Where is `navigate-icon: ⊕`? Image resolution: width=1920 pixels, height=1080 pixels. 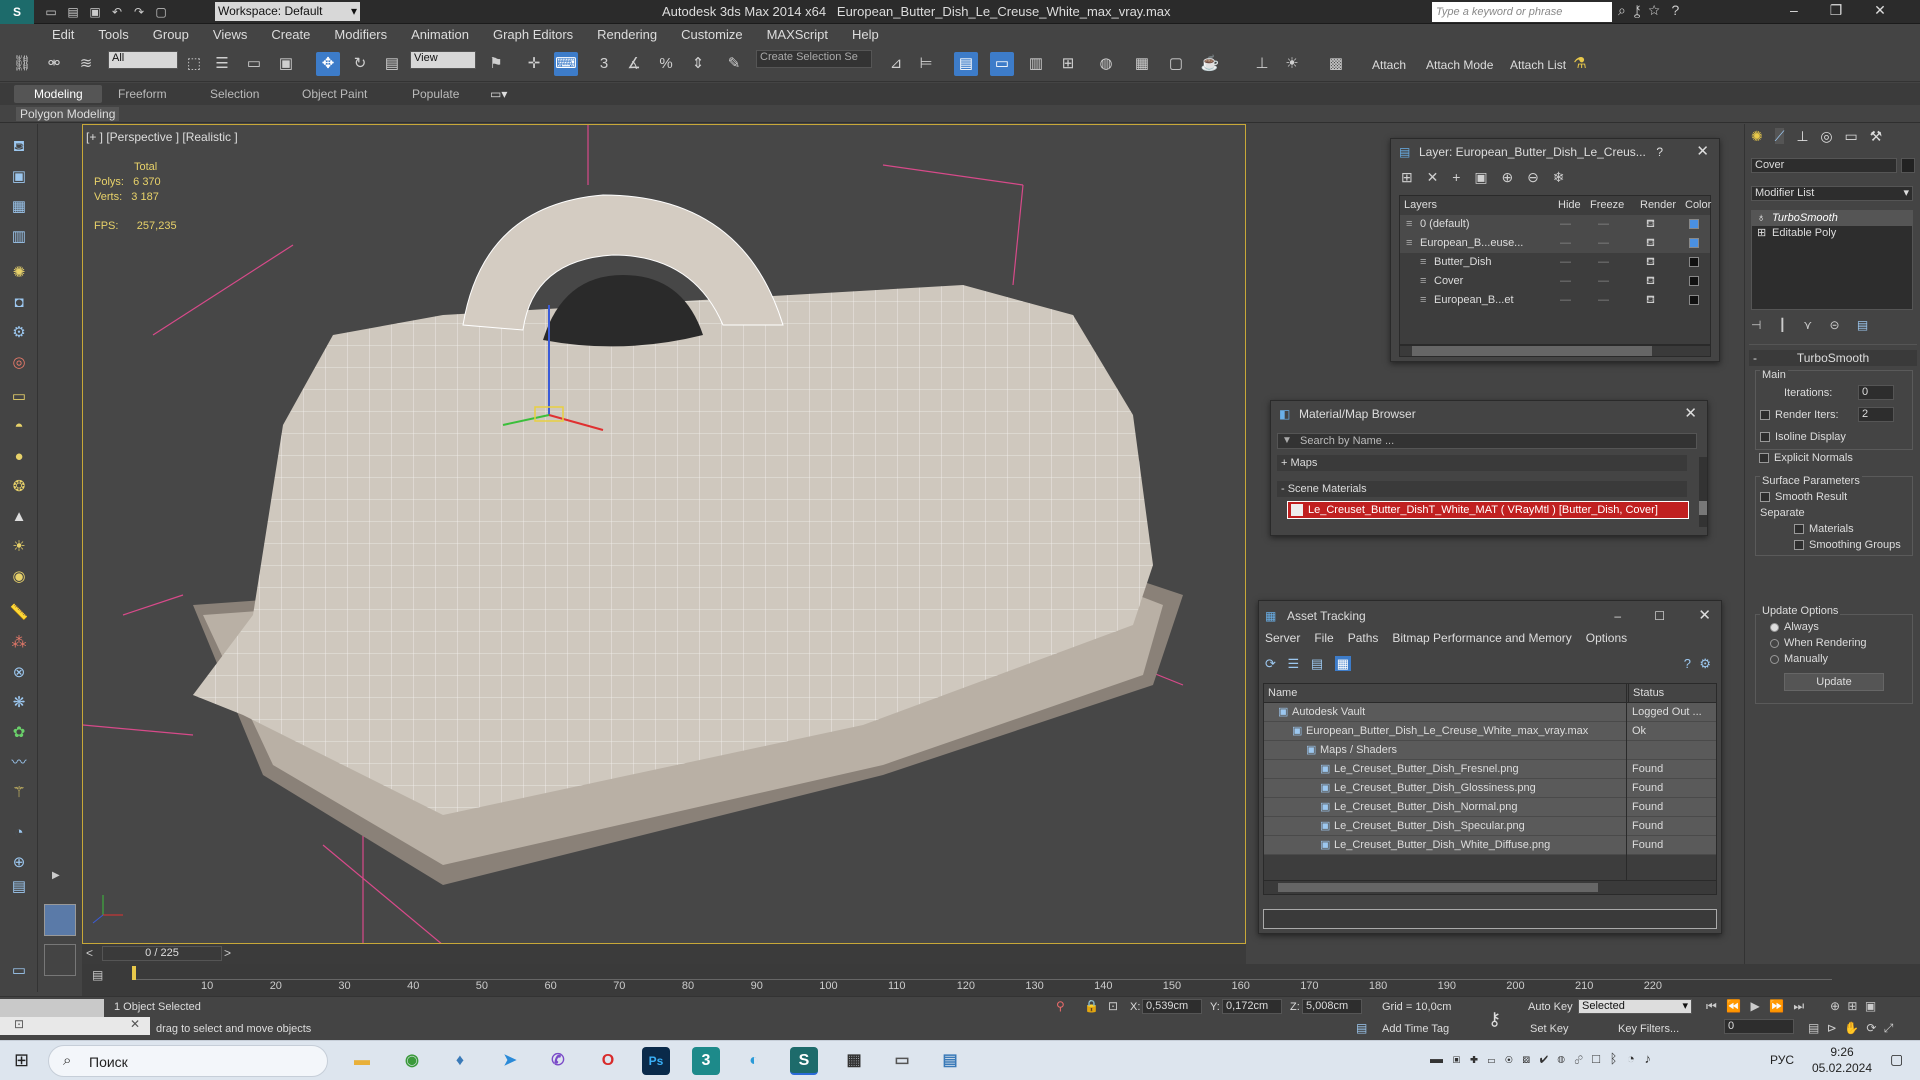 navigate-icon: ⊕ is located at coordinates (19, 863).